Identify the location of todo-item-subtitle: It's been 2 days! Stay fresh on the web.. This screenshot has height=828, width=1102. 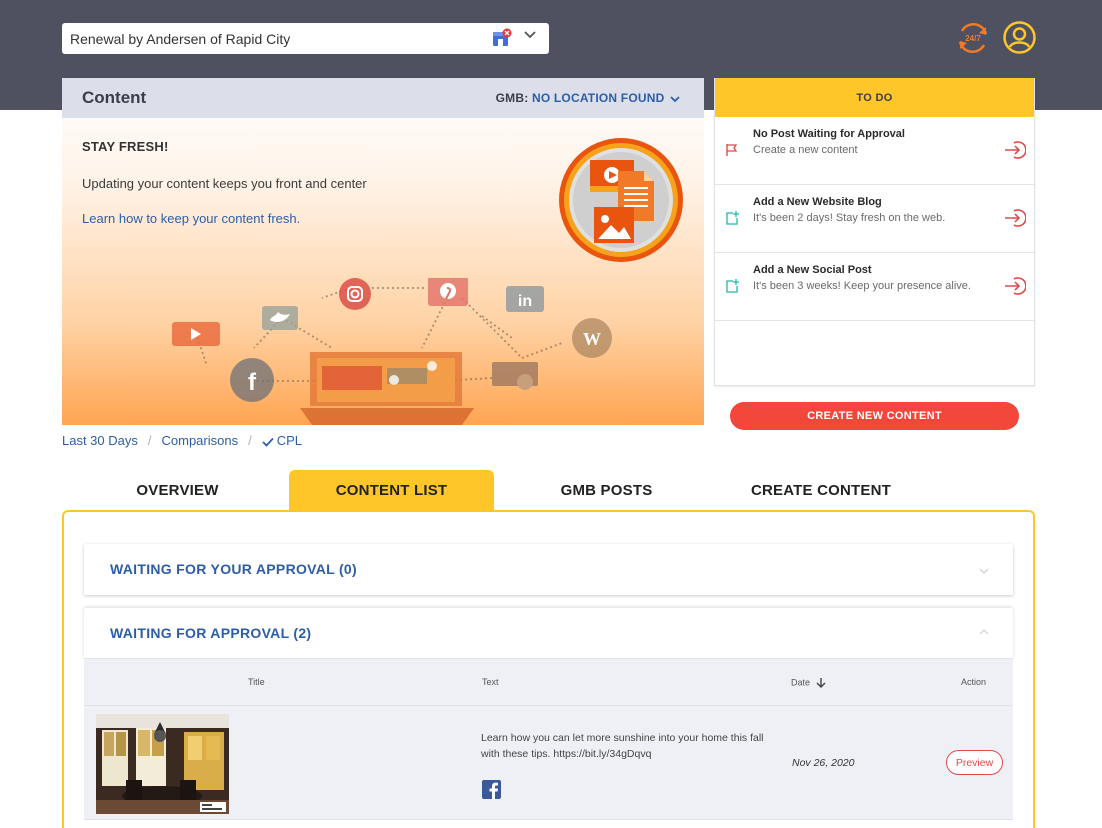
(849, 218).